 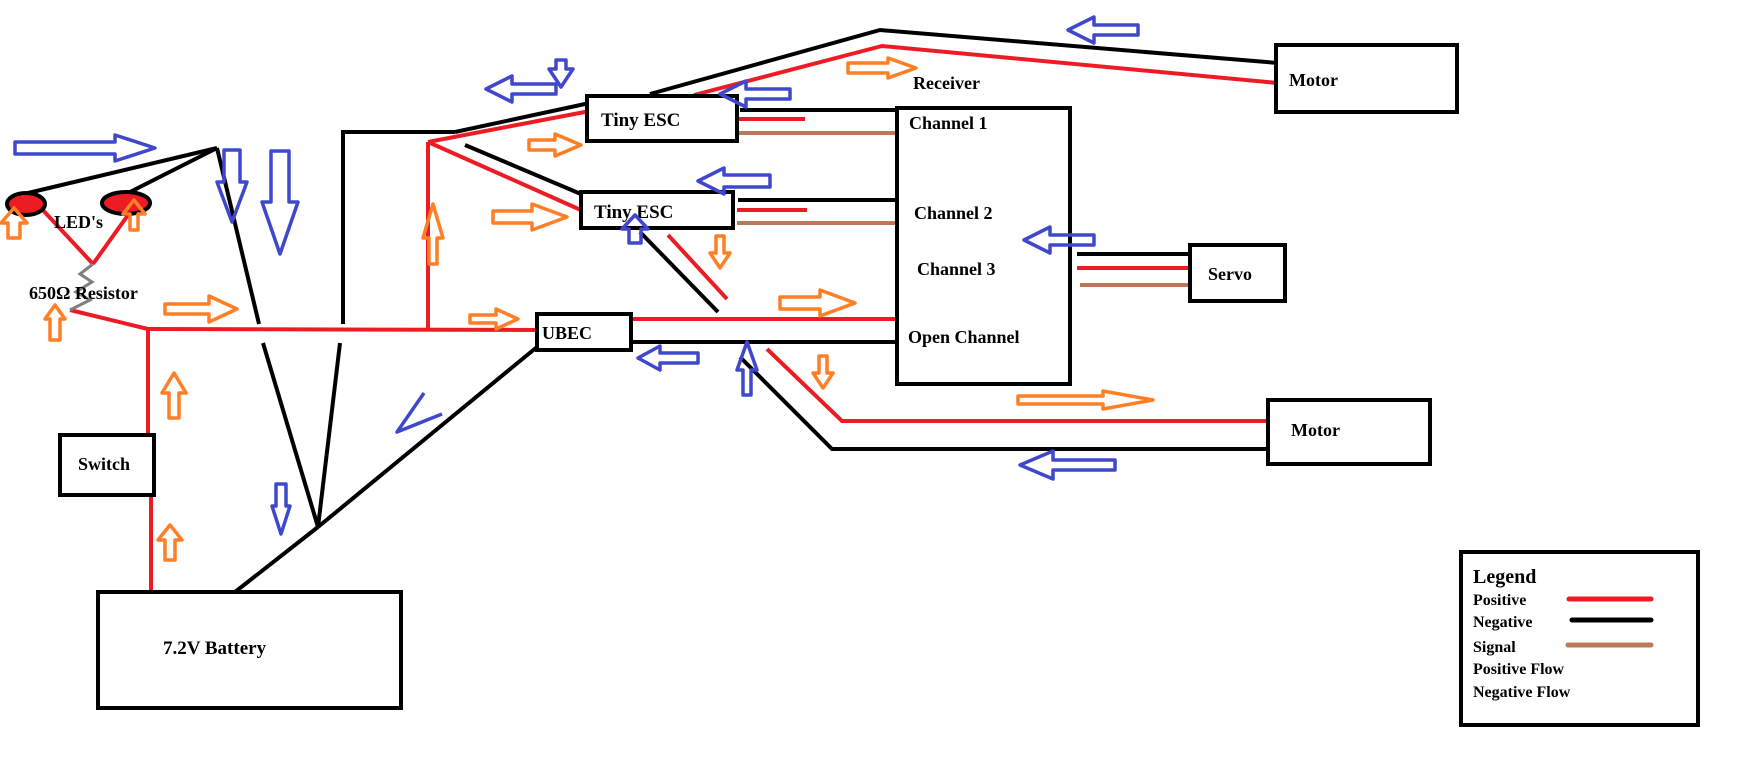 I want to click on resistor-to-bus-wire, so click(x=109, y=319).